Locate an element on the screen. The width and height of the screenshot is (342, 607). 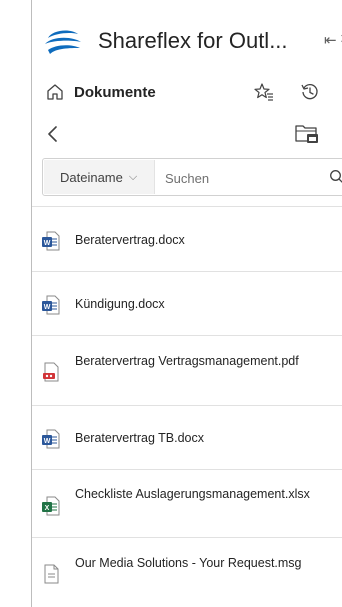
divider is located at coordinates (187, 206).